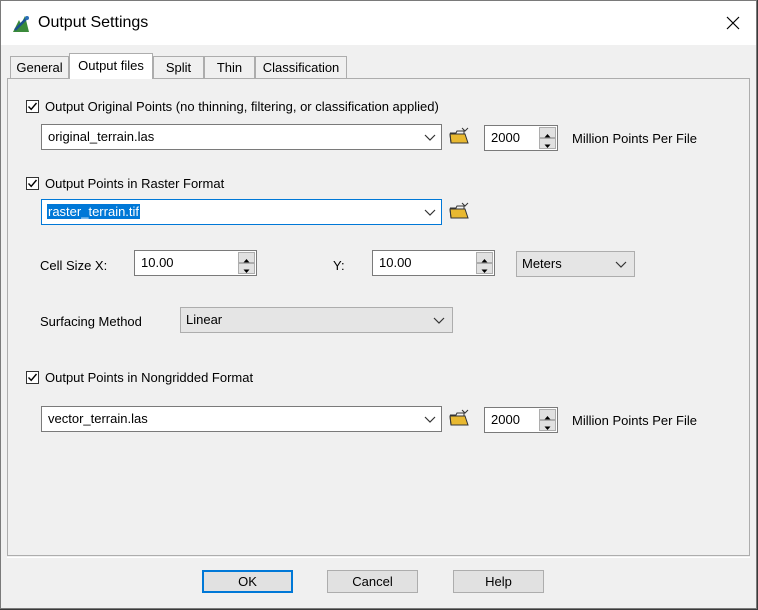 Image resolution: width=758 pixels, height=610 pixels. What do you see at coordinates (575, 264) in the screenshot?
I see `units-dropdown: Meters` at bounding box center [575, 264].